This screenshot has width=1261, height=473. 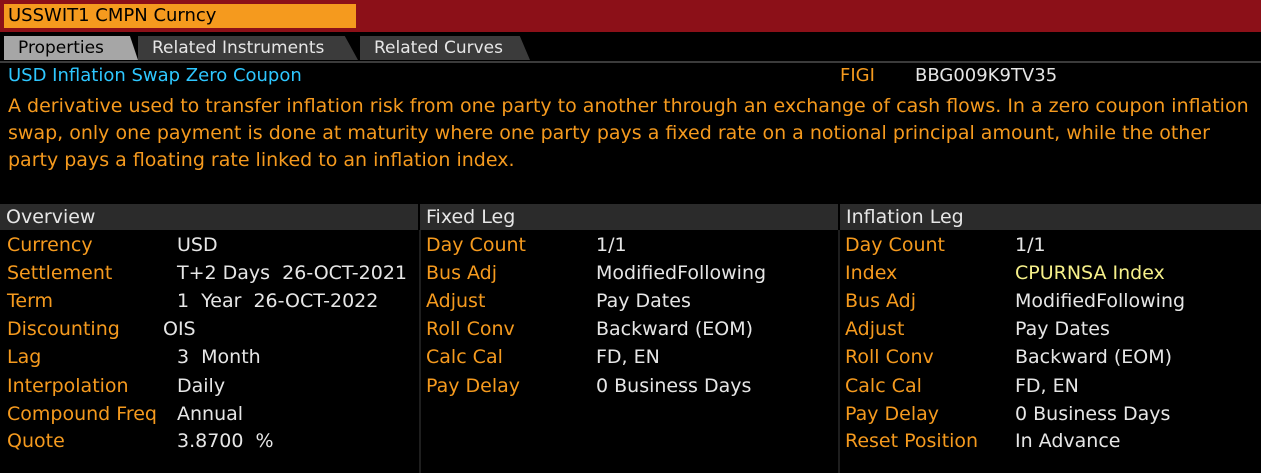 I want to click on fixed-leg-label: Bus Adj, so click(x=462, y=273).